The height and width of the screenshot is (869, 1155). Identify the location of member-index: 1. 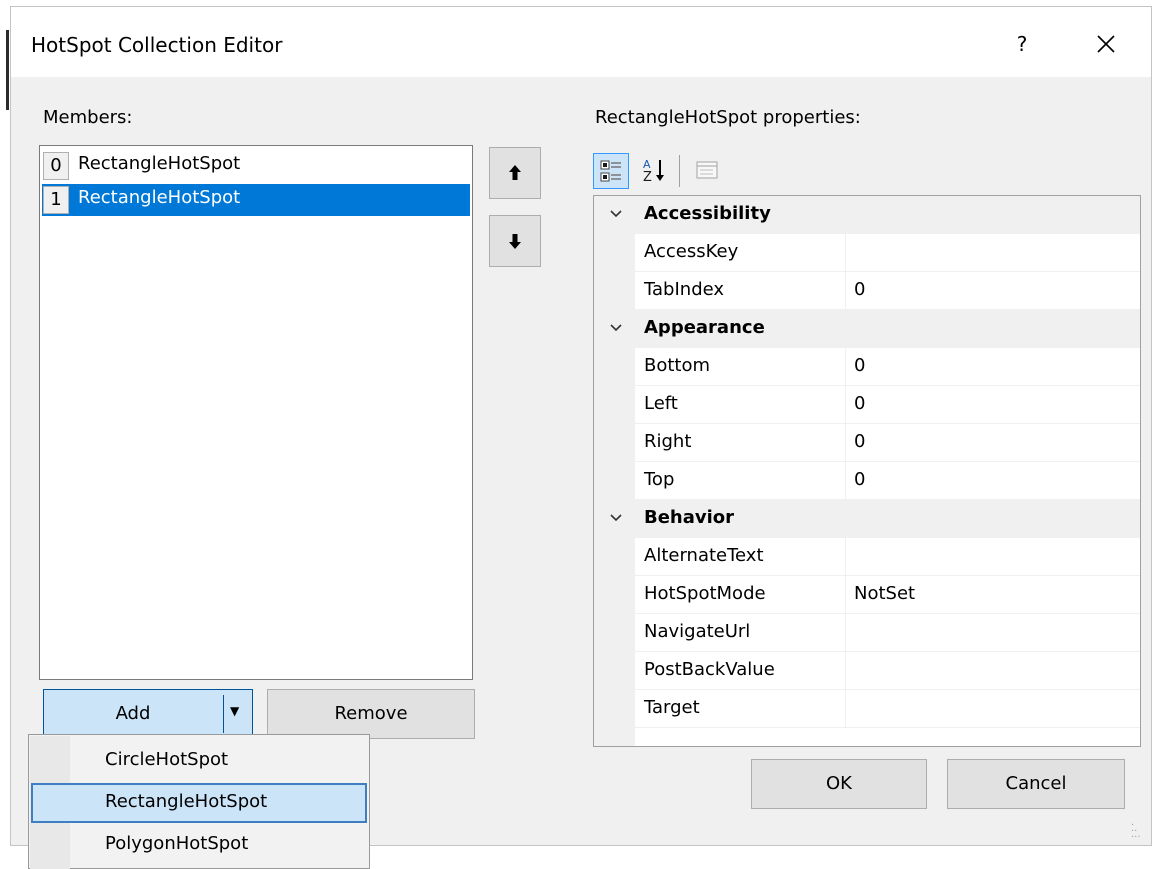
(56, 200).